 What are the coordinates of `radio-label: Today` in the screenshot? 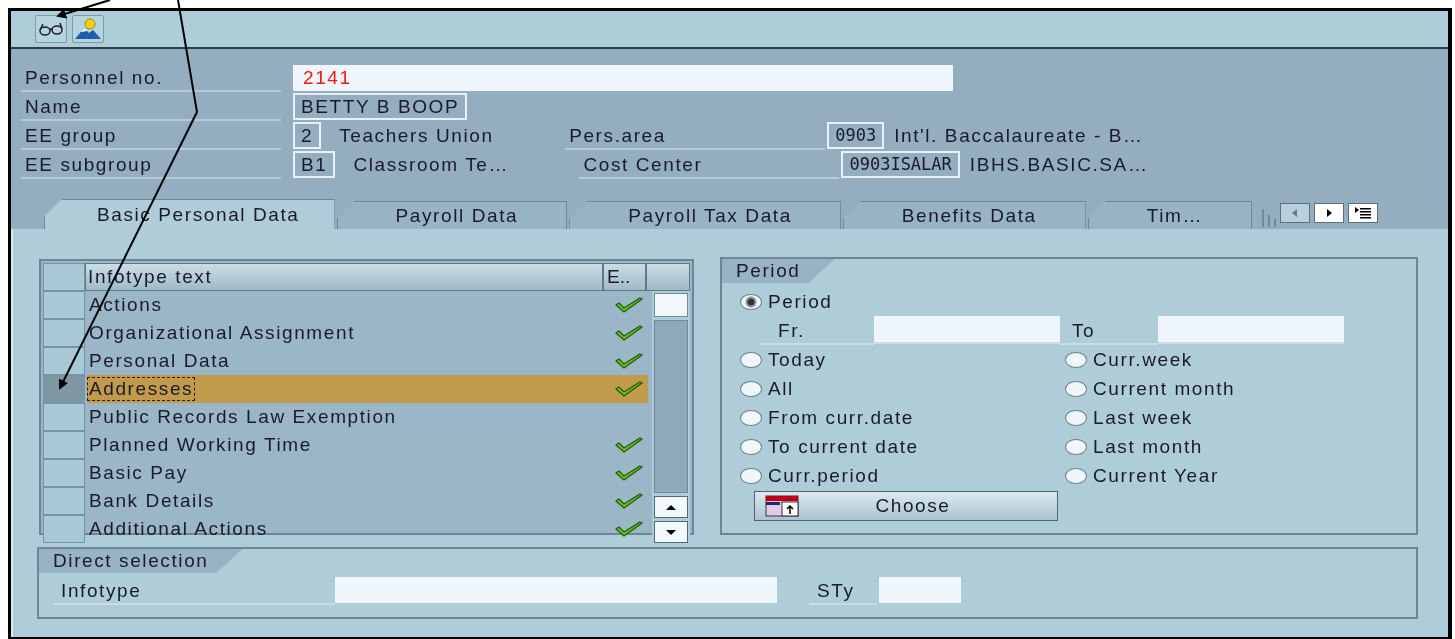 It's located at (797, 359).